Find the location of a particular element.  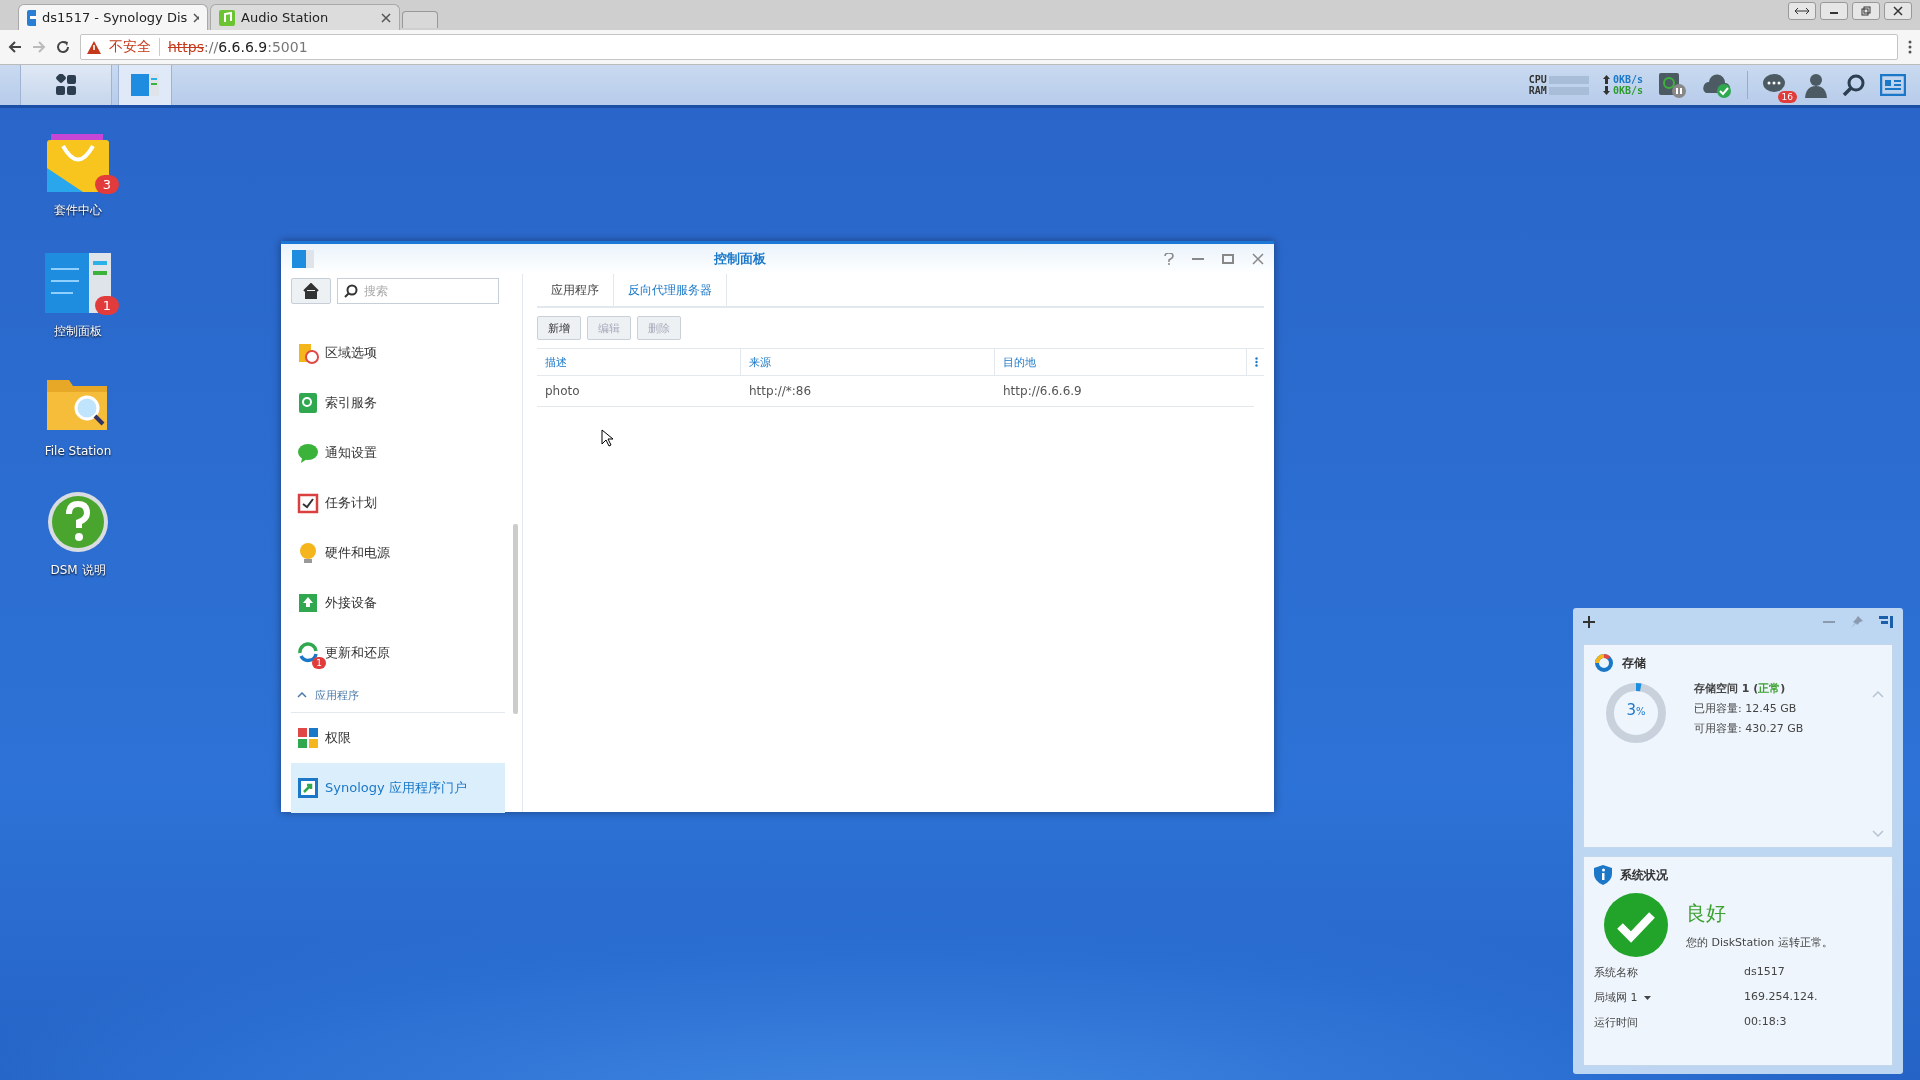

up-arrow-icon is located at coordinates (1606, 79).